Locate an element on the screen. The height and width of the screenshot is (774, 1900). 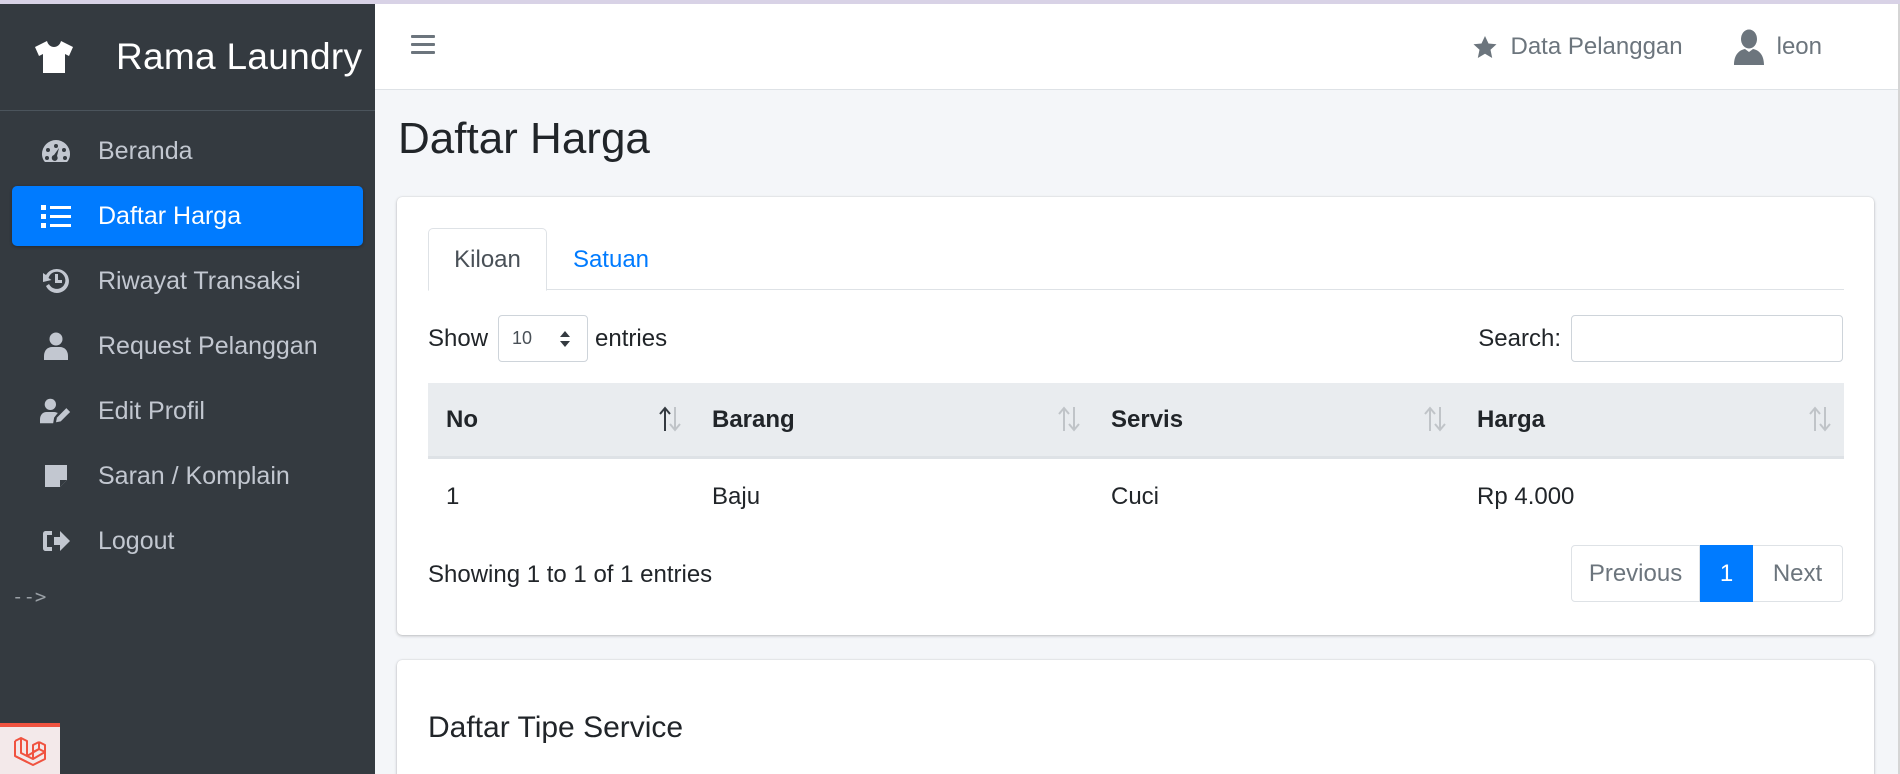
tachometer-icon is located at coordinates (56, 151).